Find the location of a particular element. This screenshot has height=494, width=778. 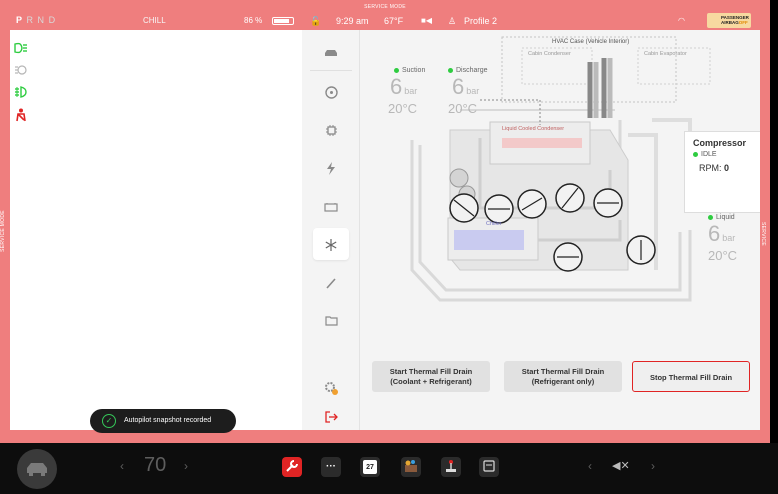

suction-pressure: 6 bar is located at coordinates (403, 87).